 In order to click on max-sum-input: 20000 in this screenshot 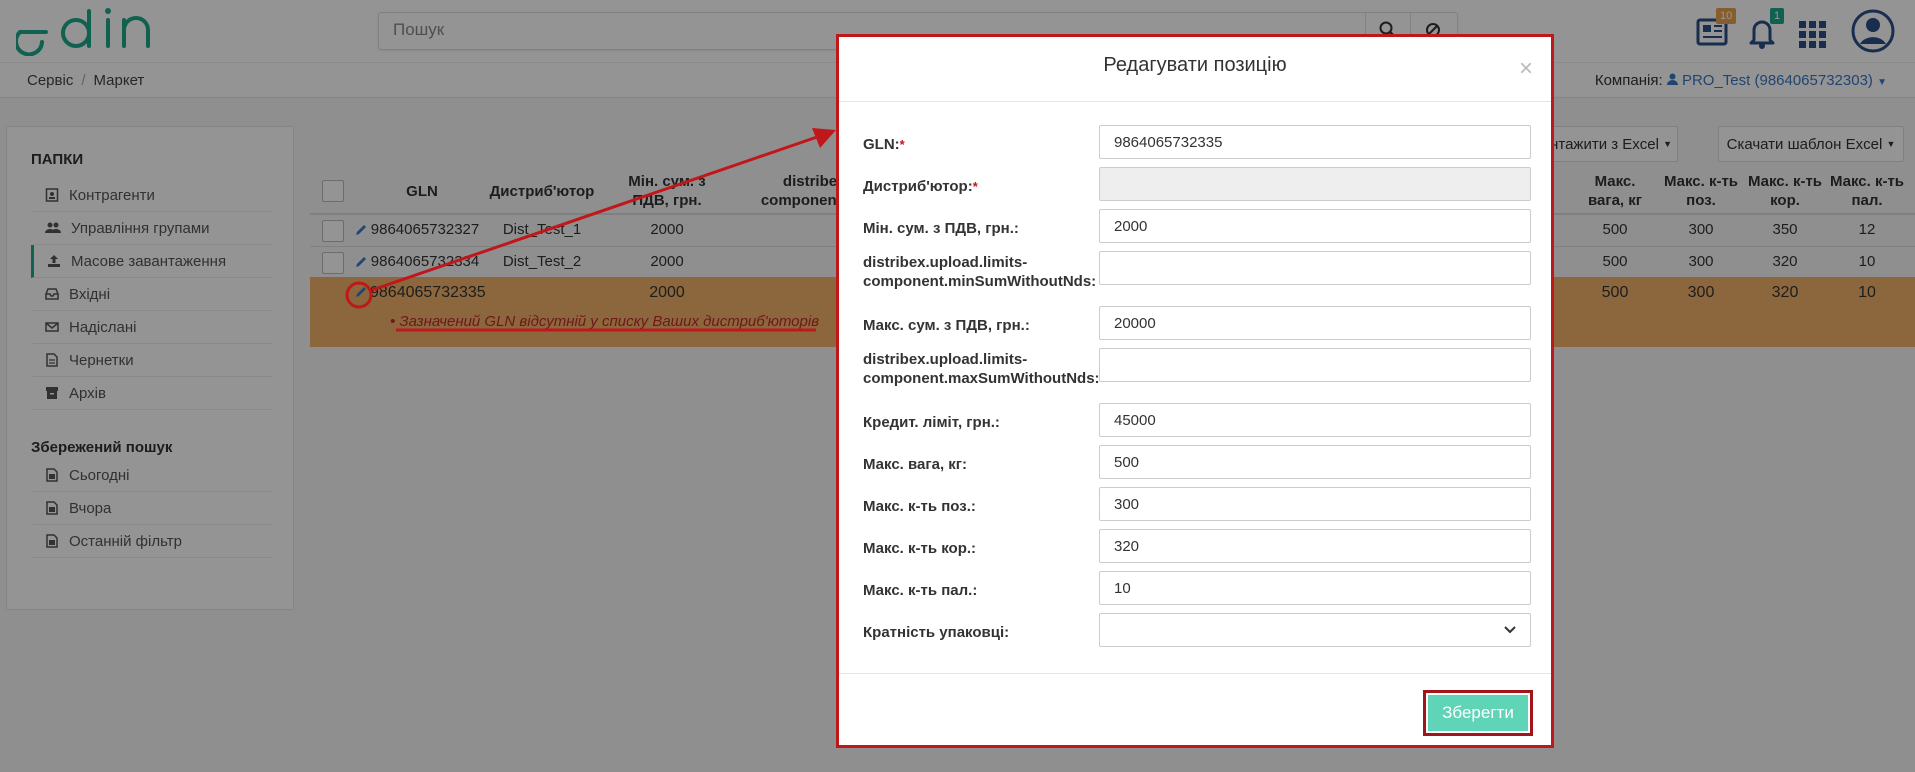, I will do `click(1315, 323)`.